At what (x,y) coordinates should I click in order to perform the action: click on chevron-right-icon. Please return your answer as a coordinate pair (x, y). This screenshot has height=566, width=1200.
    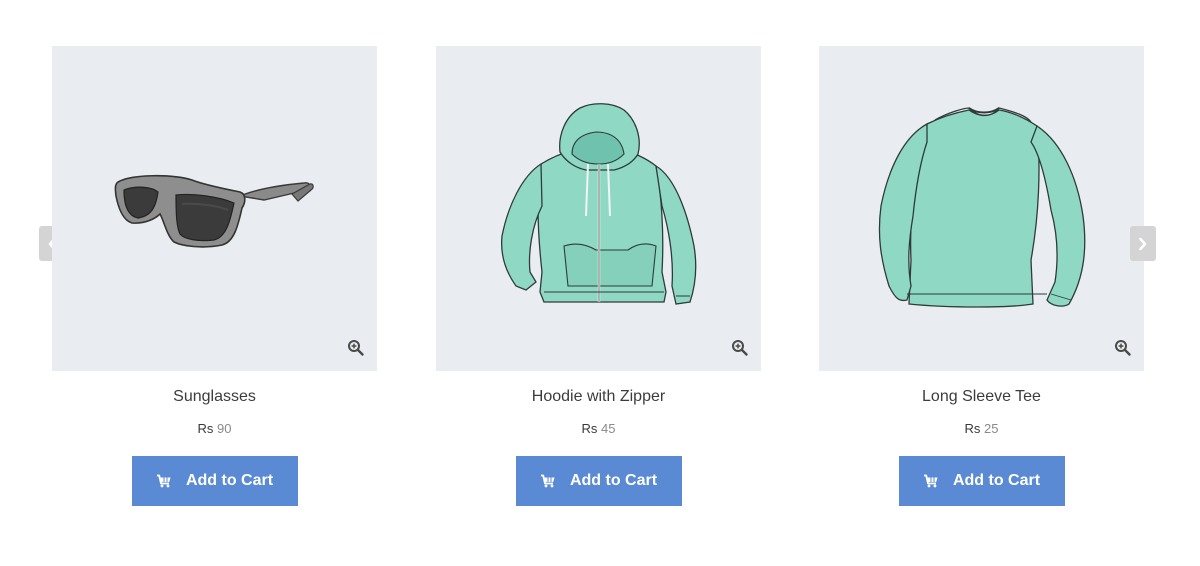
    Looking at the image, I should click on (1143, 243).